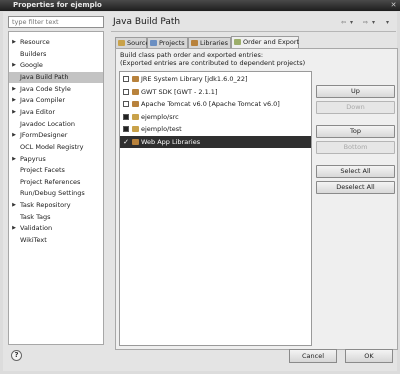 This screenshot has width=400, height=374. Describe the element at coordinates (56, 240) in the screenshot. I see `tree-item-wikitext: WikiText` at that location.